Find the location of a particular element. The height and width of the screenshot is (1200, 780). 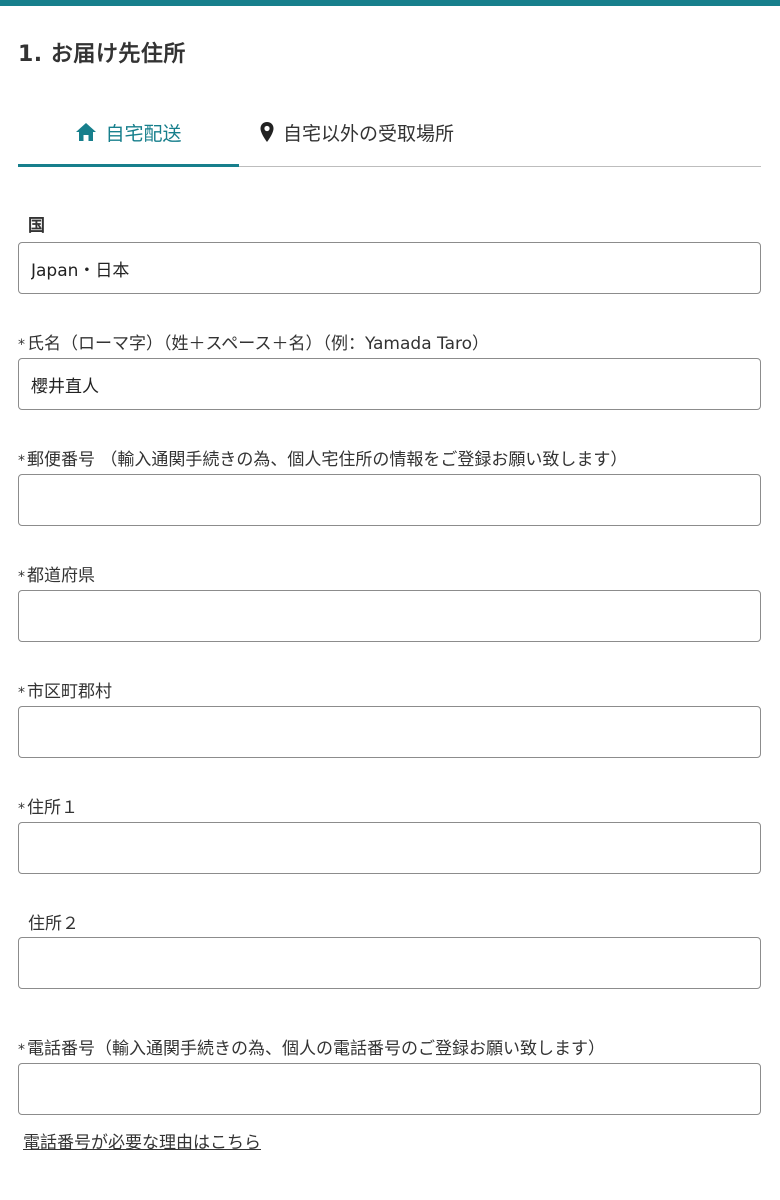

delivery-type-tabs: 自宅配送 自宅以外の受取場所 is located at coordinates (389, 133).